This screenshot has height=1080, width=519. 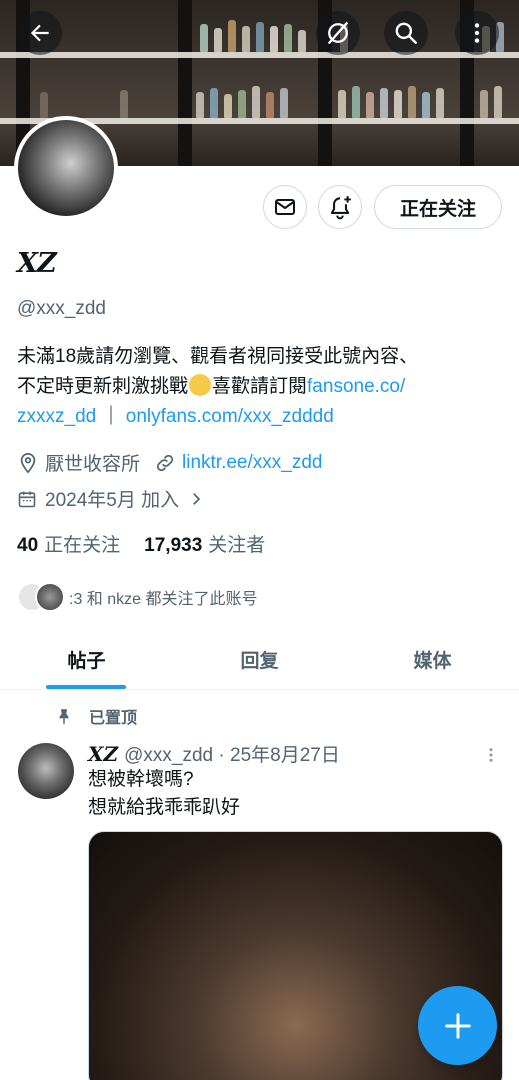 I want to click on grok-button, so click(x=338, y=33).